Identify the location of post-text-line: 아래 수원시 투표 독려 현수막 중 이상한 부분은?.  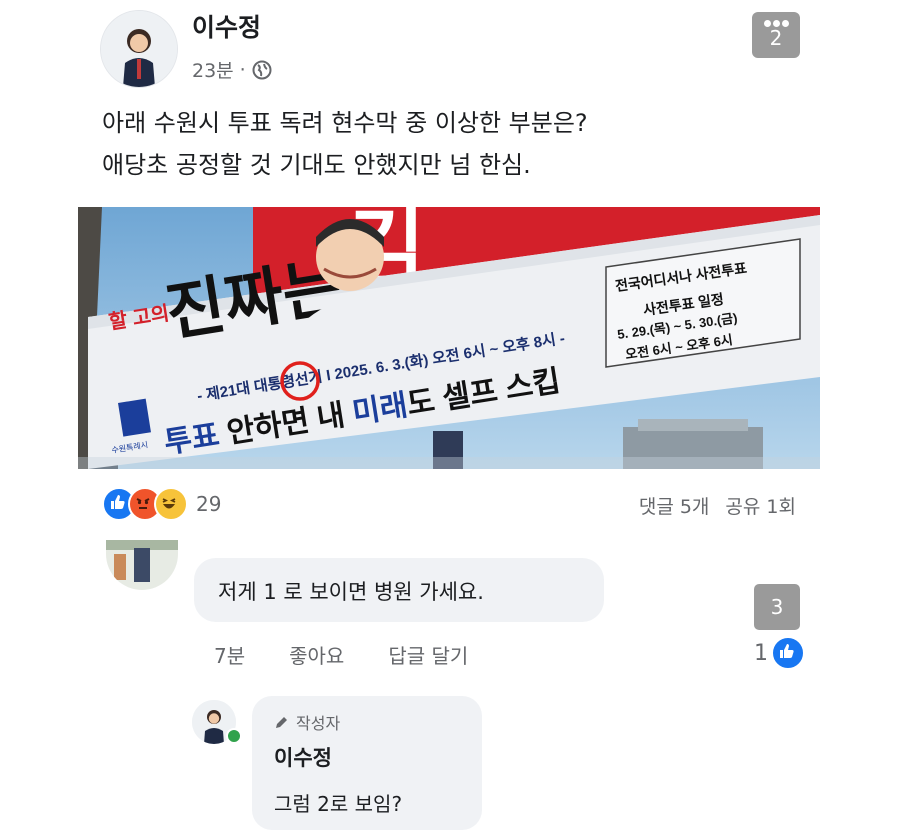
(345, 123).